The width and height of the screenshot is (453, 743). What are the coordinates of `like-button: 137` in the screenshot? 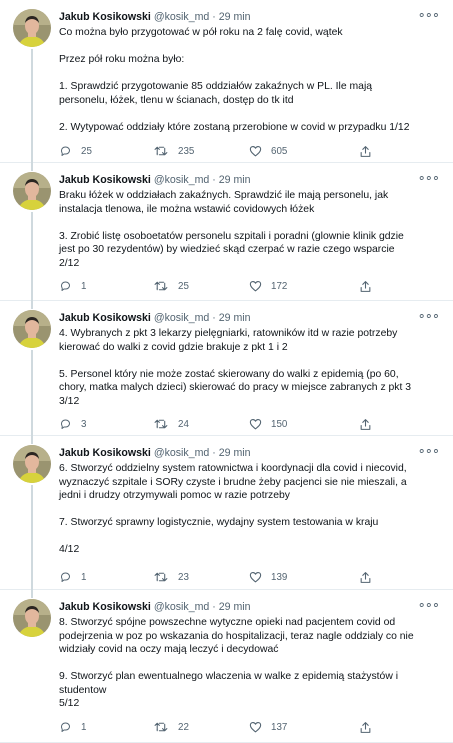 It's located at (268, 727).